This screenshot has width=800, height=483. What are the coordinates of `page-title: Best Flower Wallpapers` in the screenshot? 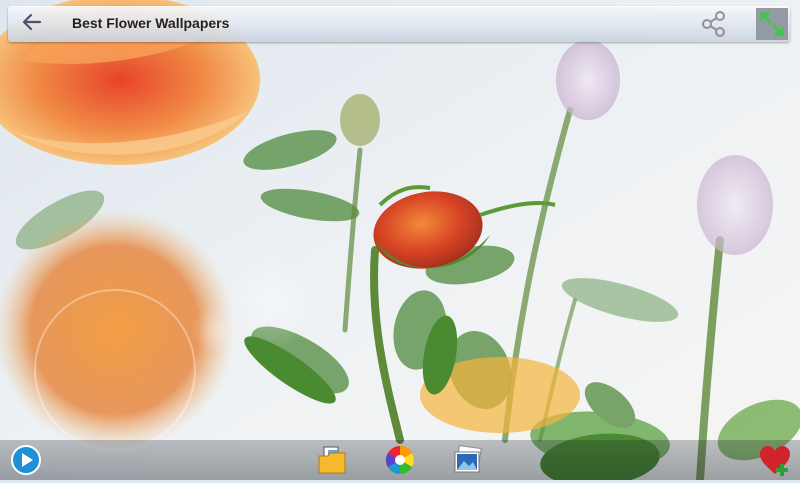 It's located at (151, 23).